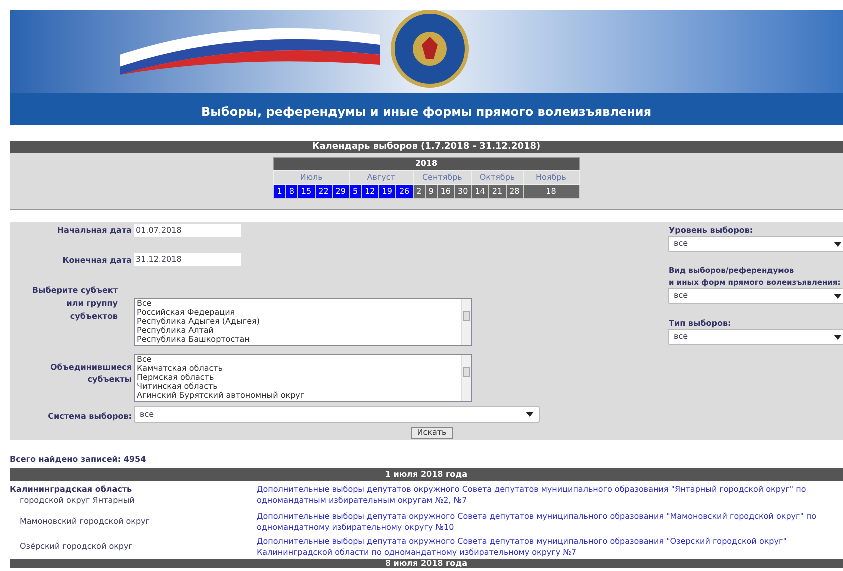 The height and width of the screenshot is (571, 843). What do you see at coordinates (77, 500) in the screenshot?
I see `place-name: городской округ Янтарный` at bounding box center [77, 500].